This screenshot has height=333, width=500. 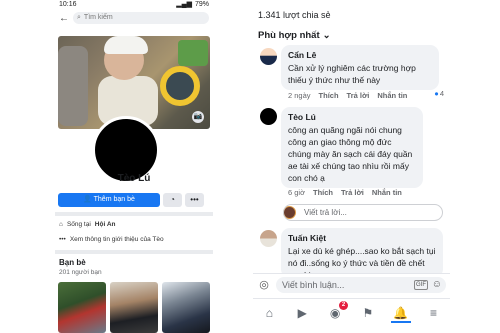 What do you see at coordinates (400, 321) in the screenshot?
I see `active-tab-indicator` at bounding box center [400, 321].